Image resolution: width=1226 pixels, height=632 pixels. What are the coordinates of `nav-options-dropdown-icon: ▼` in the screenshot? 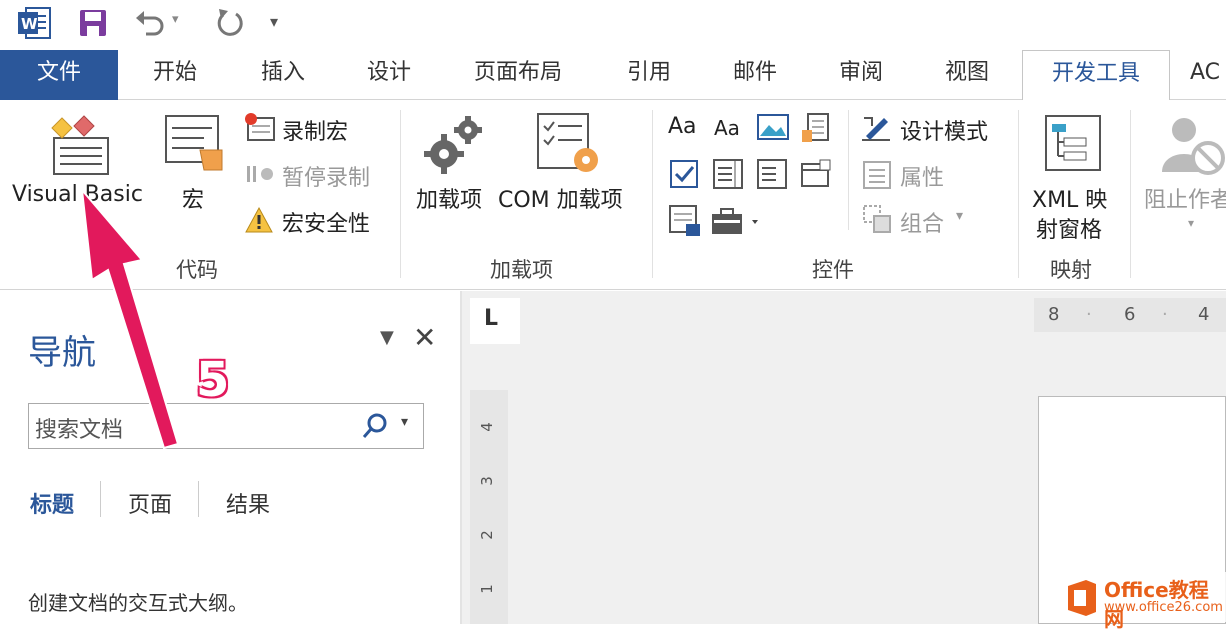 It's located at (387, 337).